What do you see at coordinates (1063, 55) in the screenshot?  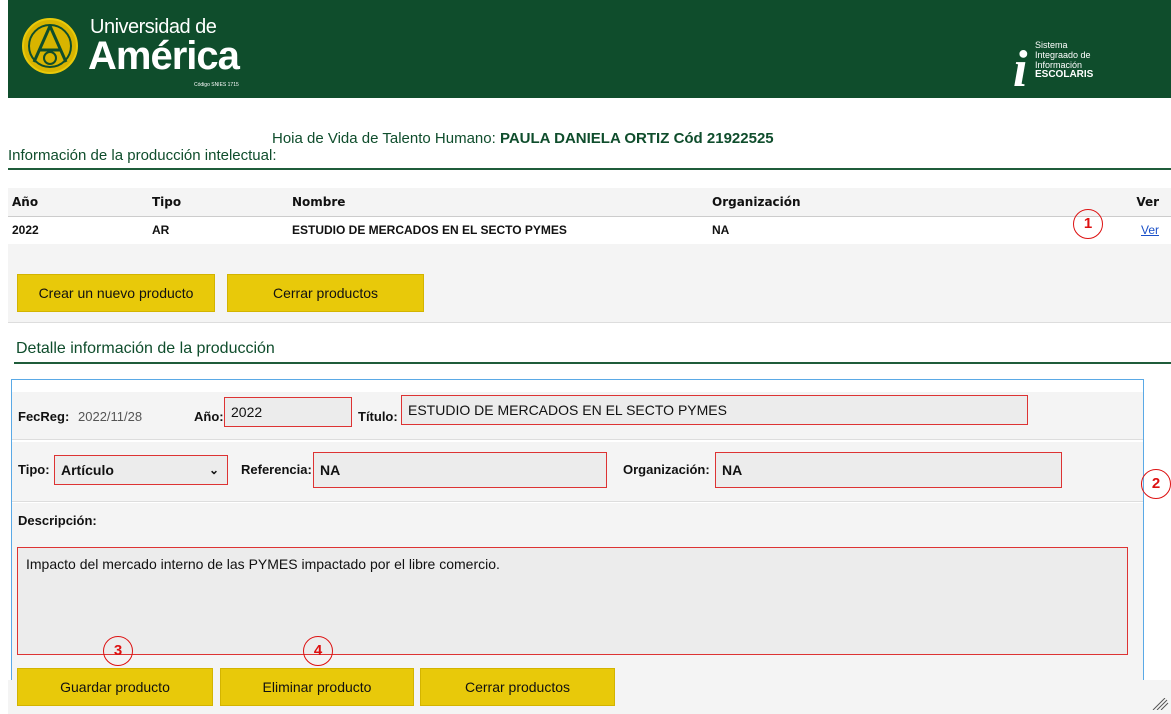 I see `system-line: Integraado de` at bounding box center [1063, 55].